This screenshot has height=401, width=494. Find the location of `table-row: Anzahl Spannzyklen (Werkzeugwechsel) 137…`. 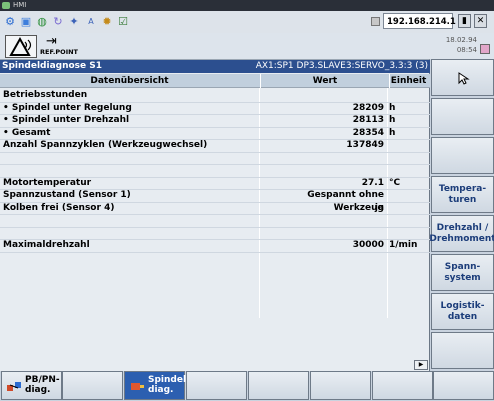

table-row: Anzahl Spannzyklen (Werkzeugwechsel) 137… is located at coordinates (215, 146).